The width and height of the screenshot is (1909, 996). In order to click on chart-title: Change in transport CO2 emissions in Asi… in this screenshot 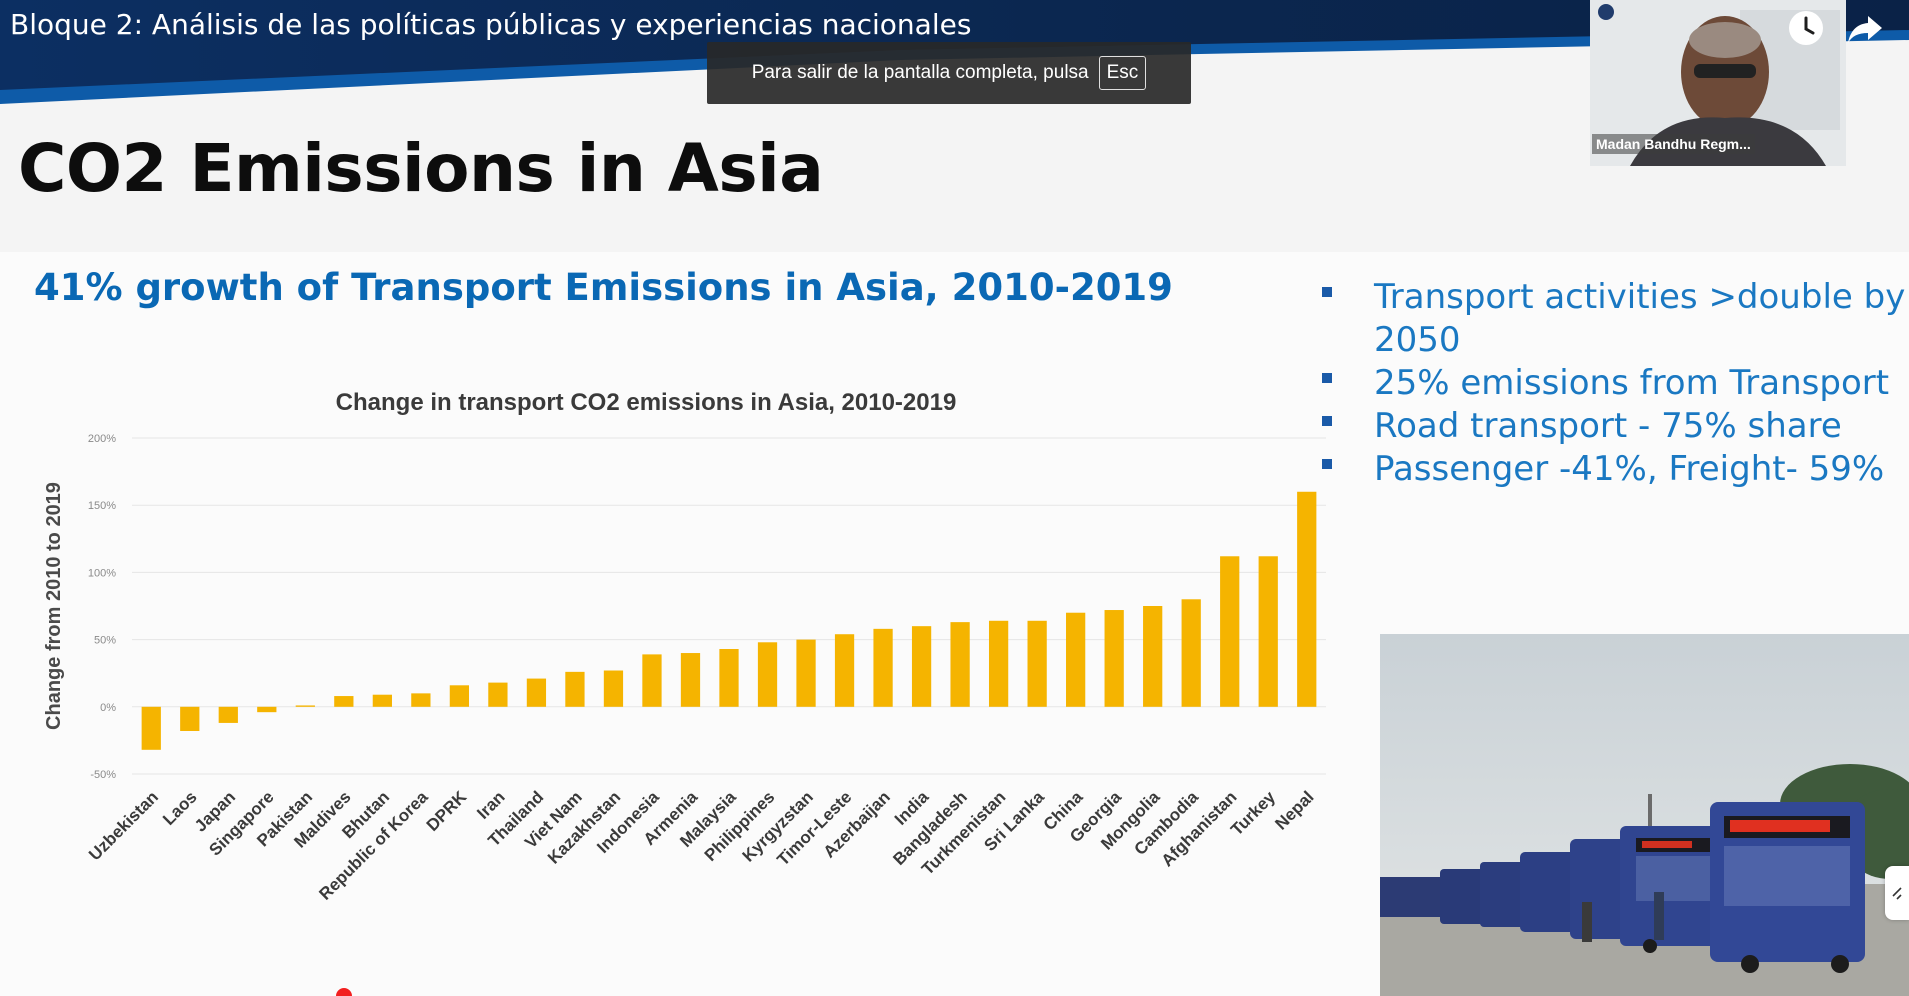, I will do `click(646, 402)`.